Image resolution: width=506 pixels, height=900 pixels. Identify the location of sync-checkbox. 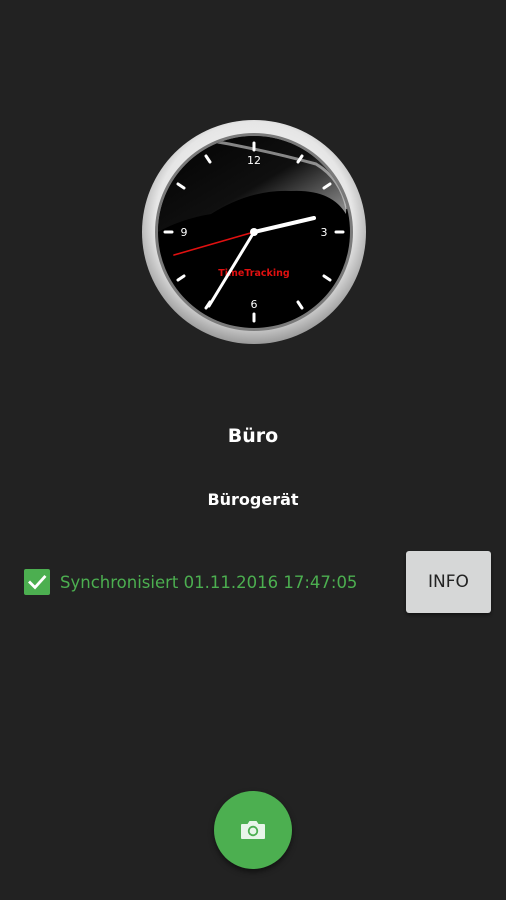
(37, 582).